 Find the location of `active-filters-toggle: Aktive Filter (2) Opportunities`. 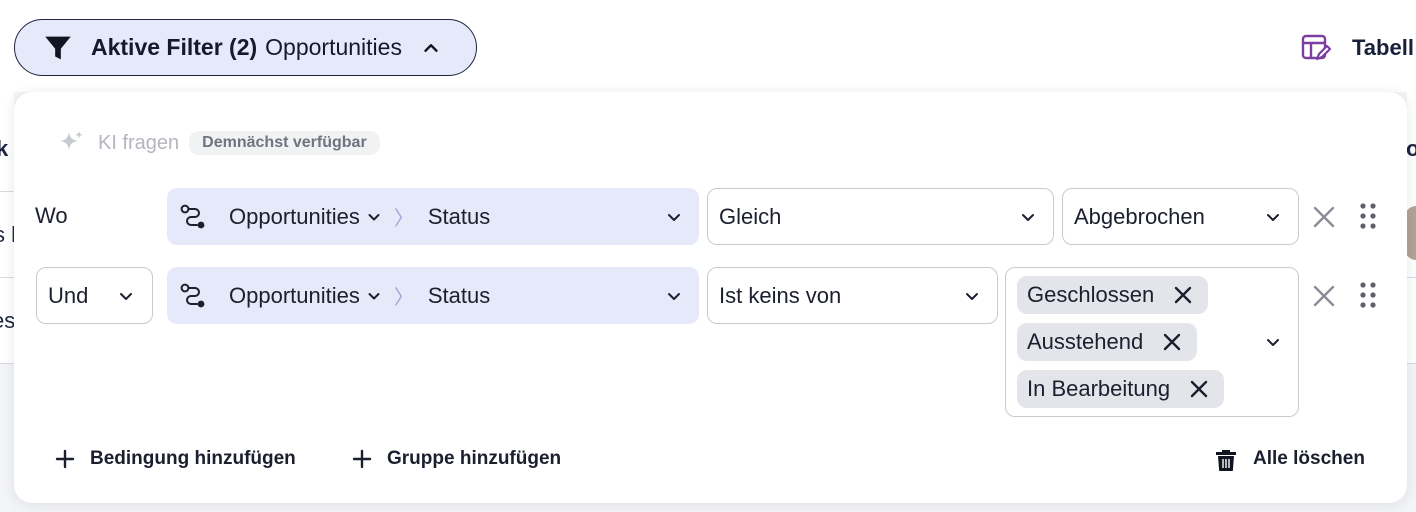

active-filters-toggle: Aktive Filter (2) Opportunities is located at coordinates (245, 47).